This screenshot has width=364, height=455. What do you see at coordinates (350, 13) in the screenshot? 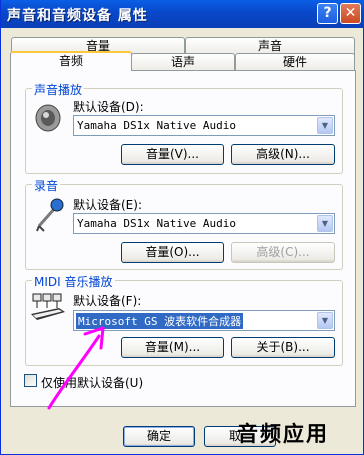
I see `close-button: ✕` at bounding box center [350, 13].